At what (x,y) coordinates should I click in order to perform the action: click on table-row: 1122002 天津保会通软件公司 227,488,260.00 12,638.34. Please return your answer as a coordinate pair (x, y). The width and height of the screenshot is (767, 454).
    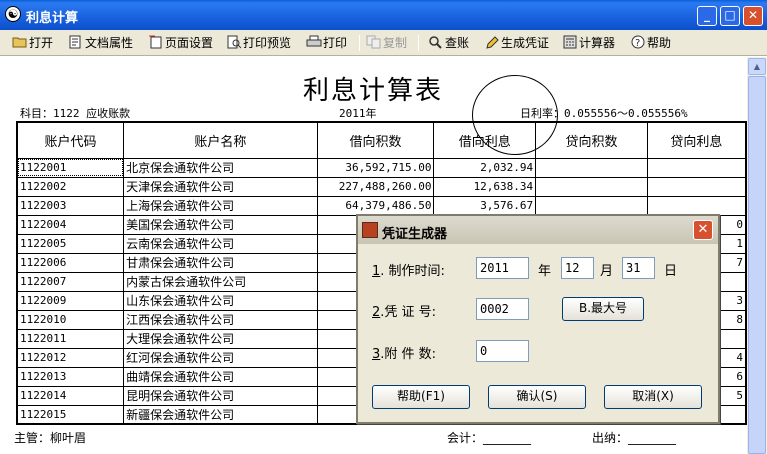
    Looking at the image, I should click on (381, 186).